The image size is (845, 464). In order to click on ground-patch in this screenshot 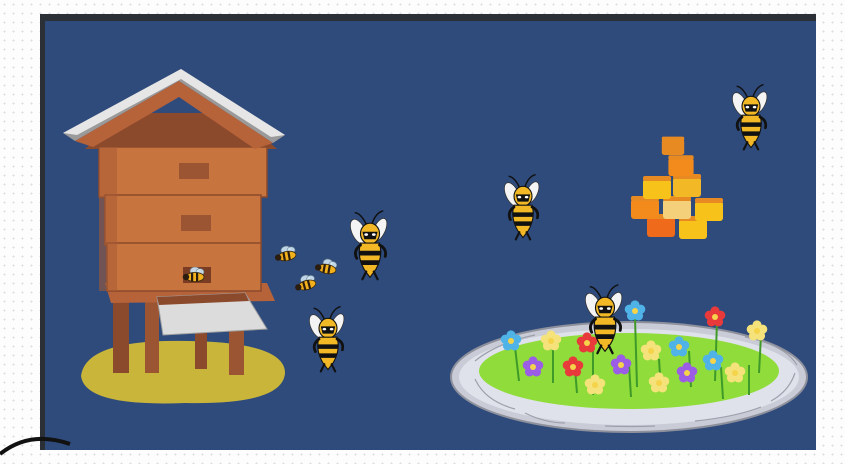, I will do `click(183, 372)`.